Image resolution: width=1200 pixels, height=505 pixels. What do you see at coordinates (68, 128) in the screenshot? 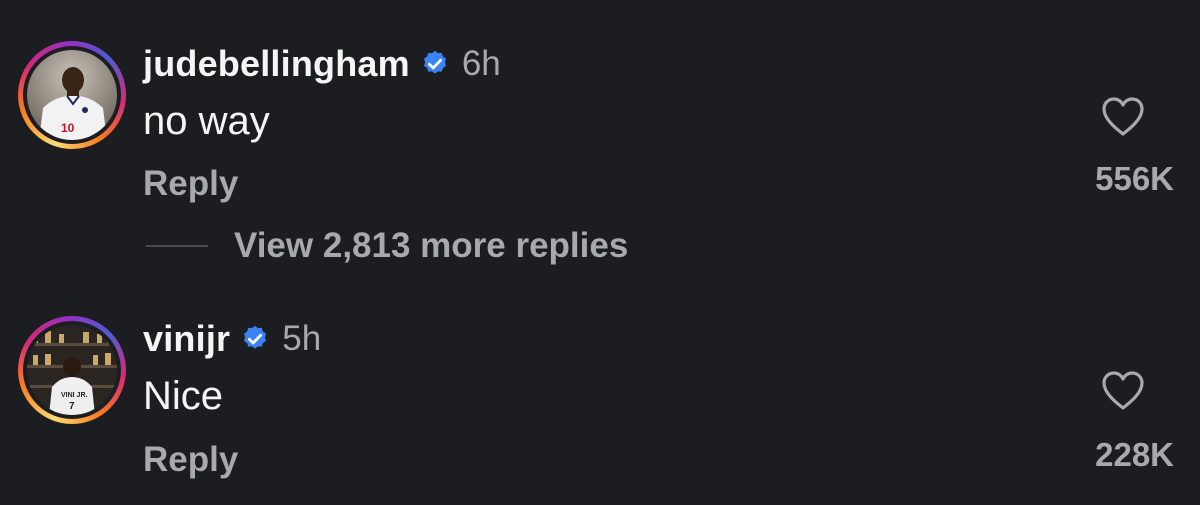
I see `svg-text: 10` at bounding box center [68, 128].